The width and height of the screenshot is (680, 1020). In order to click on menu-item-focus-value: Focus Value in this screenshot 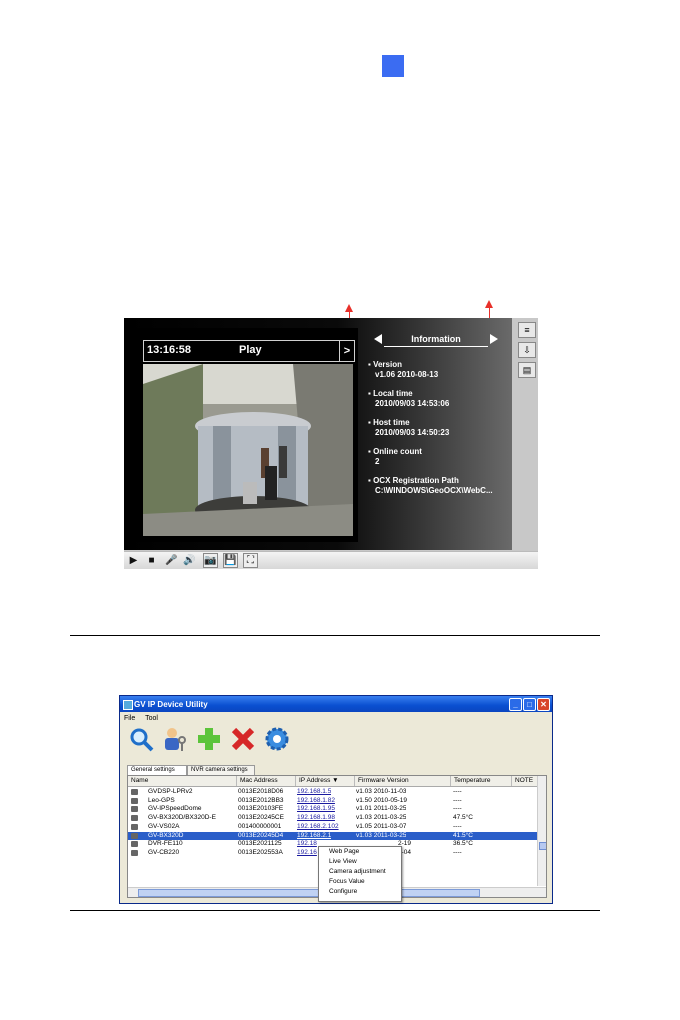, I will do `click(360, 882)`.